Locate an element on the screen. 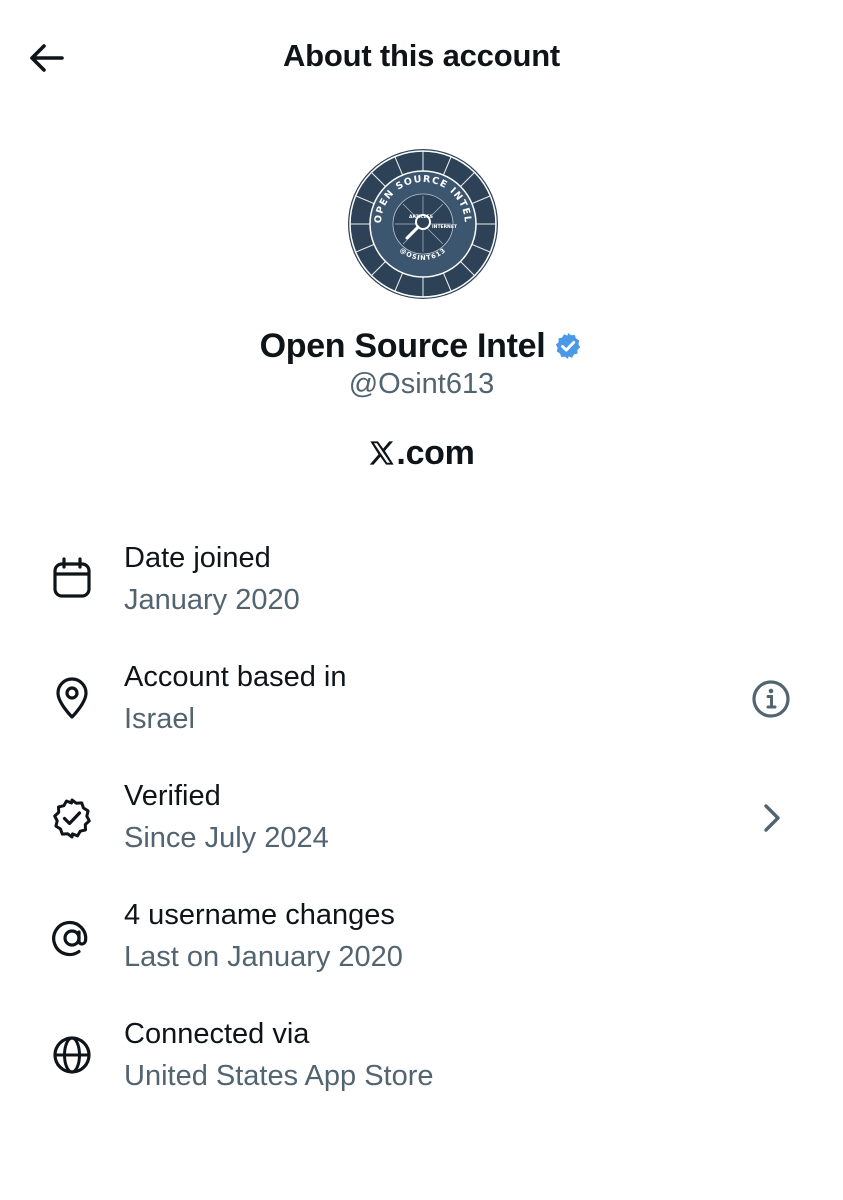 The height and width of the screenshot is (1200, 843). verified-badge-icon is located at coordinates (568, 346).